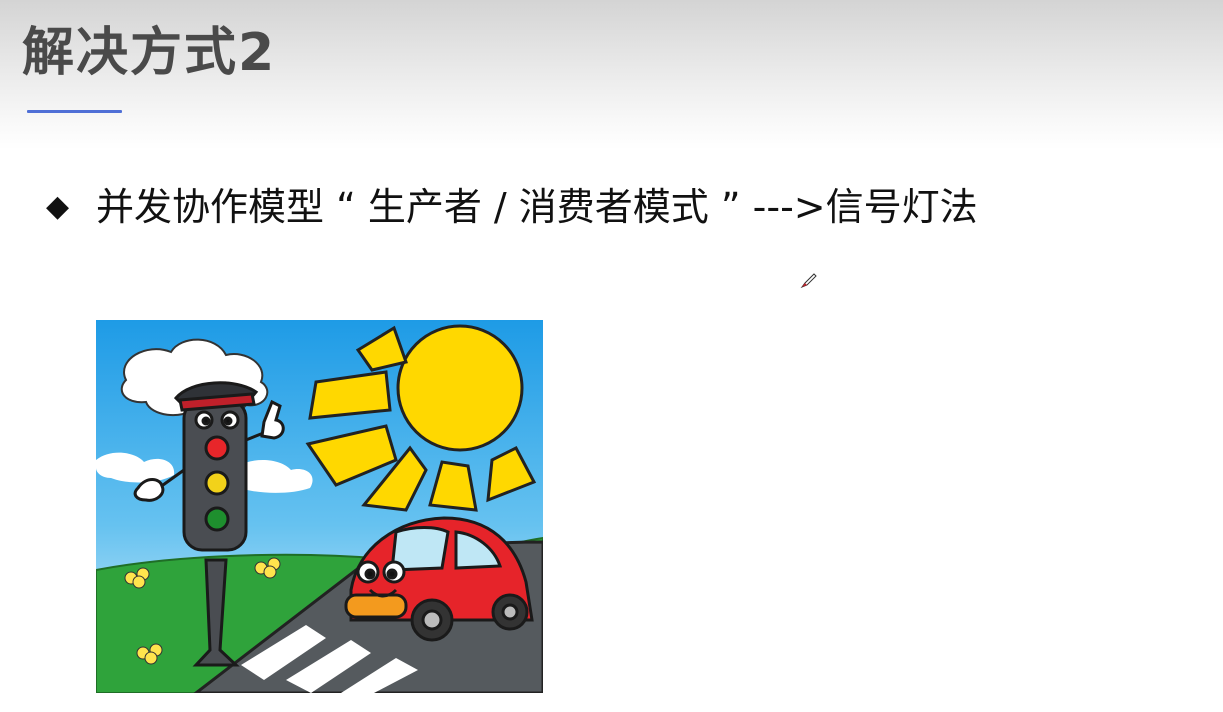 This screenshot has width=1223, height=712. What do you see at coordinates (74, 111) in the screenshot?
I see `title-underline` at bounding box center [74, 111].